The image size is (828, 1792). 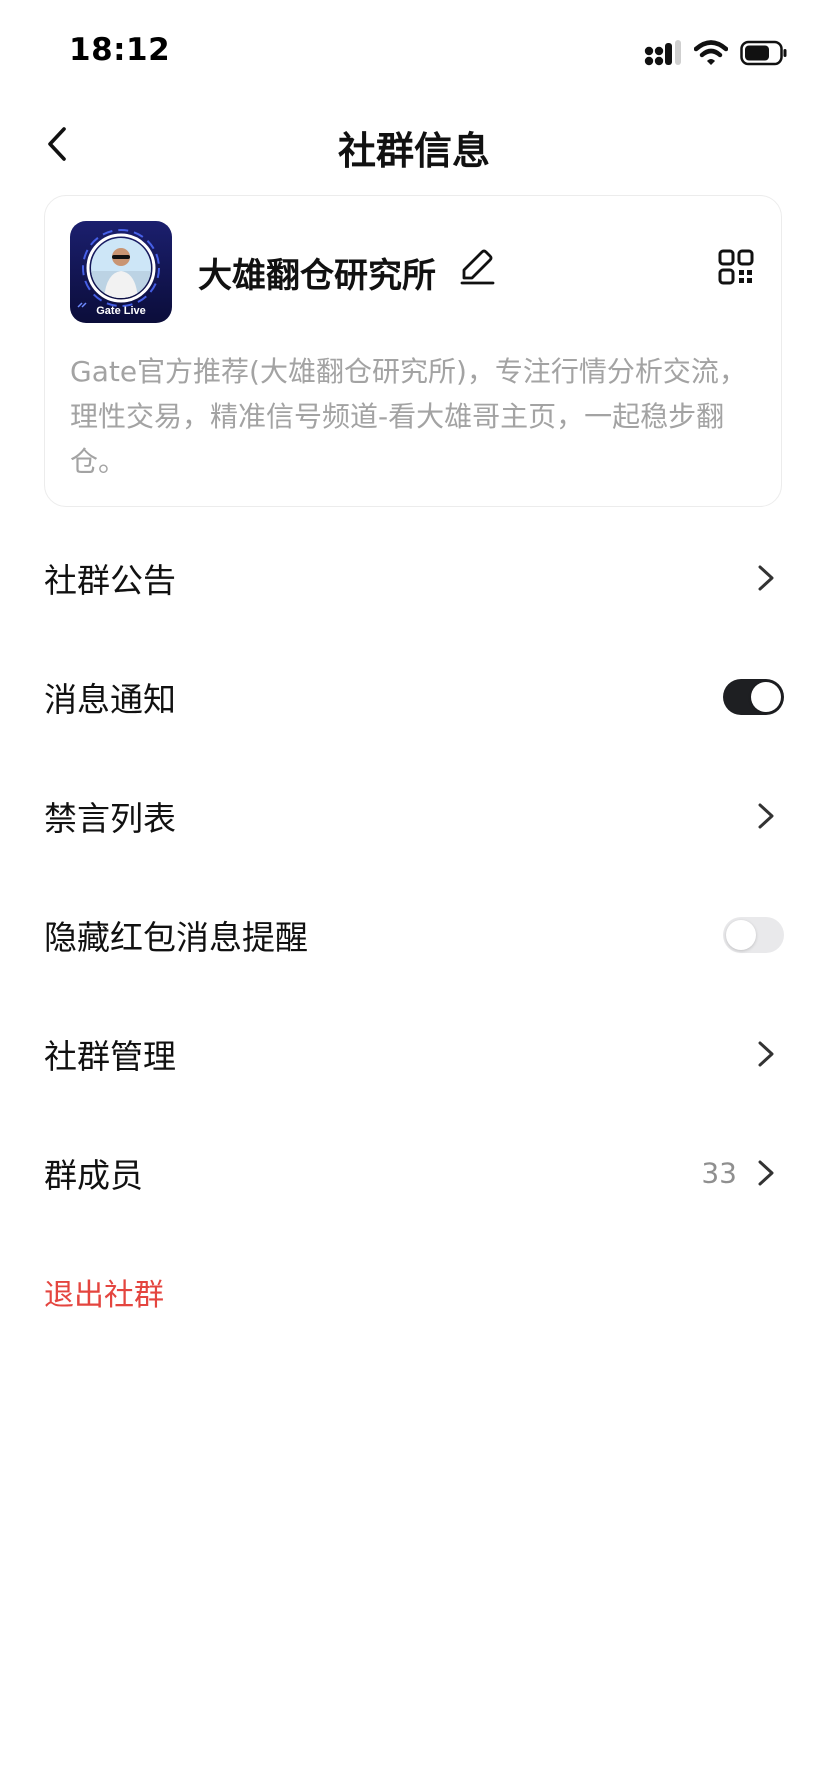 What do you see at coordinates (176, 937) in the screenshot?
I see `hide-red-packet-label: 隐藏红包消息提醒` at bounding box center [176, 937].